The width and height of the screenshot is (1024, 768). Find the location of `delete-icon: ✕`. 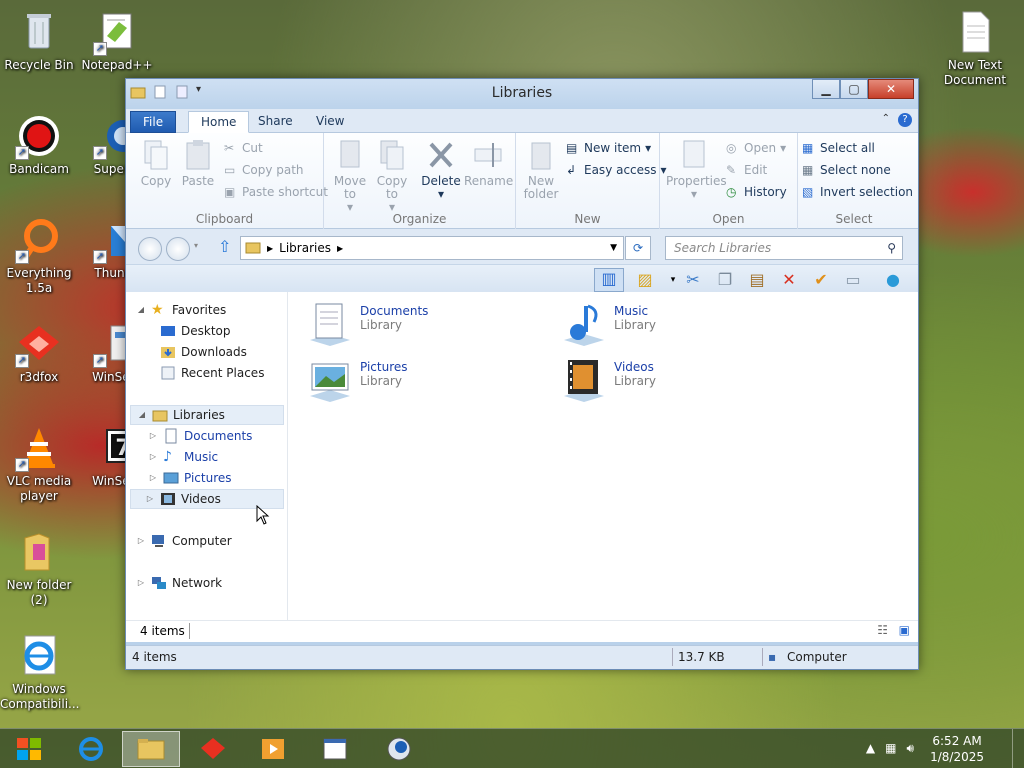

delete-icon: ✕ is located at coordinates (789, 280).